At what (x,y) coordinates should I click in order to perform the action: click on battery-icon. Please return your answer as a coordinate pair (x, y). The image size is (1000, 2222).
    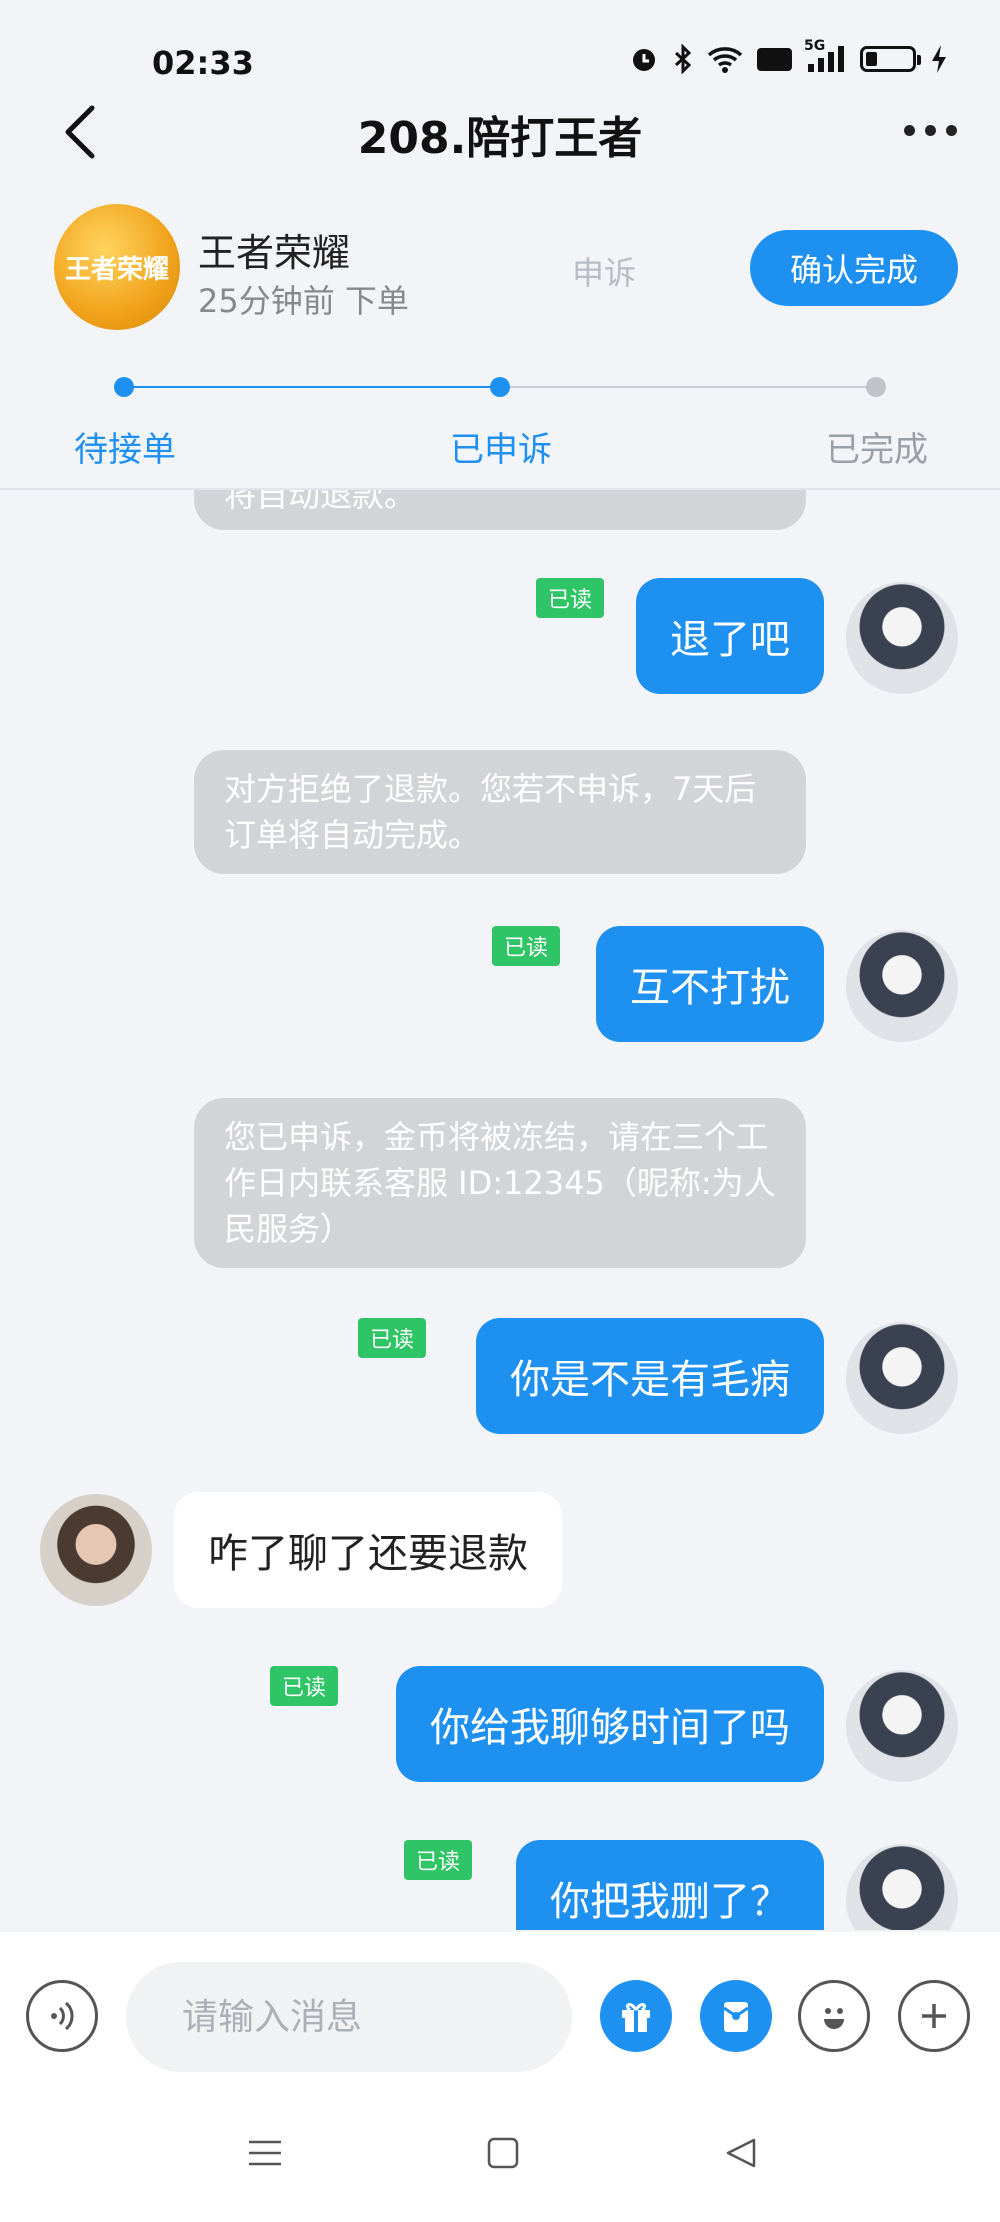
    Looking at the image, I should click on (890, 59).